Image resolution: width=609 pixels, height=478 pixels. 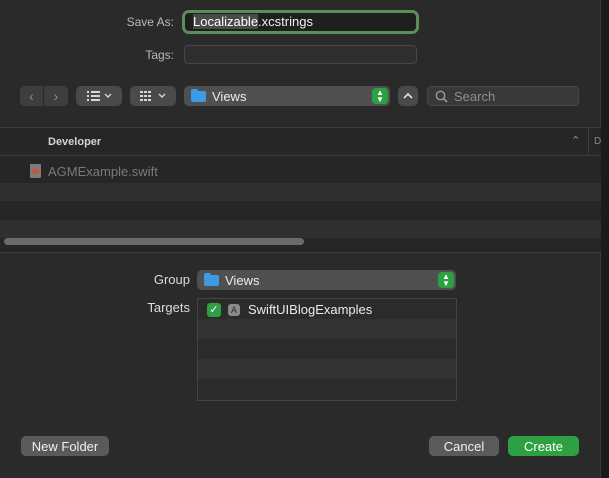 I want to click on grid-view-button, so click(x=153, y=96).